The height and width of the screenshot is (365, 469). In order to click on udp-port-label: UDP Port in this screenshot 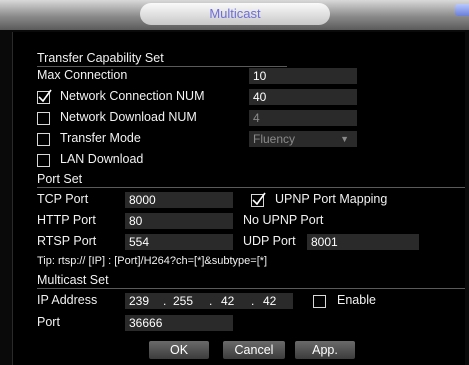, I will do `click(269, 241)`.